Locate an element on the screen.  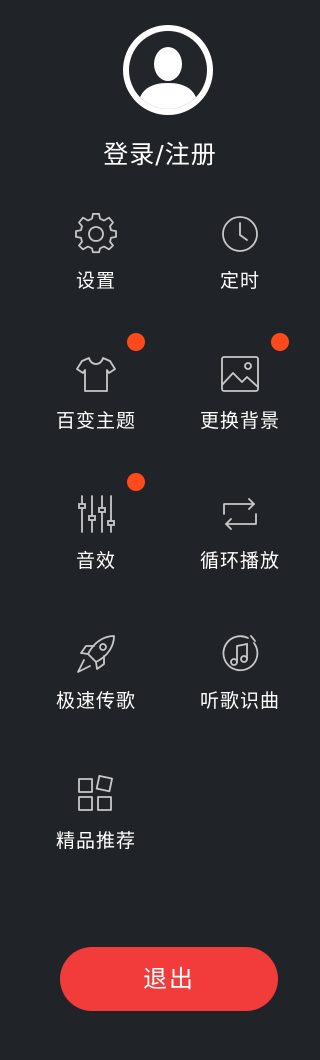
shirt-icon is located at coordinates (96, 374).